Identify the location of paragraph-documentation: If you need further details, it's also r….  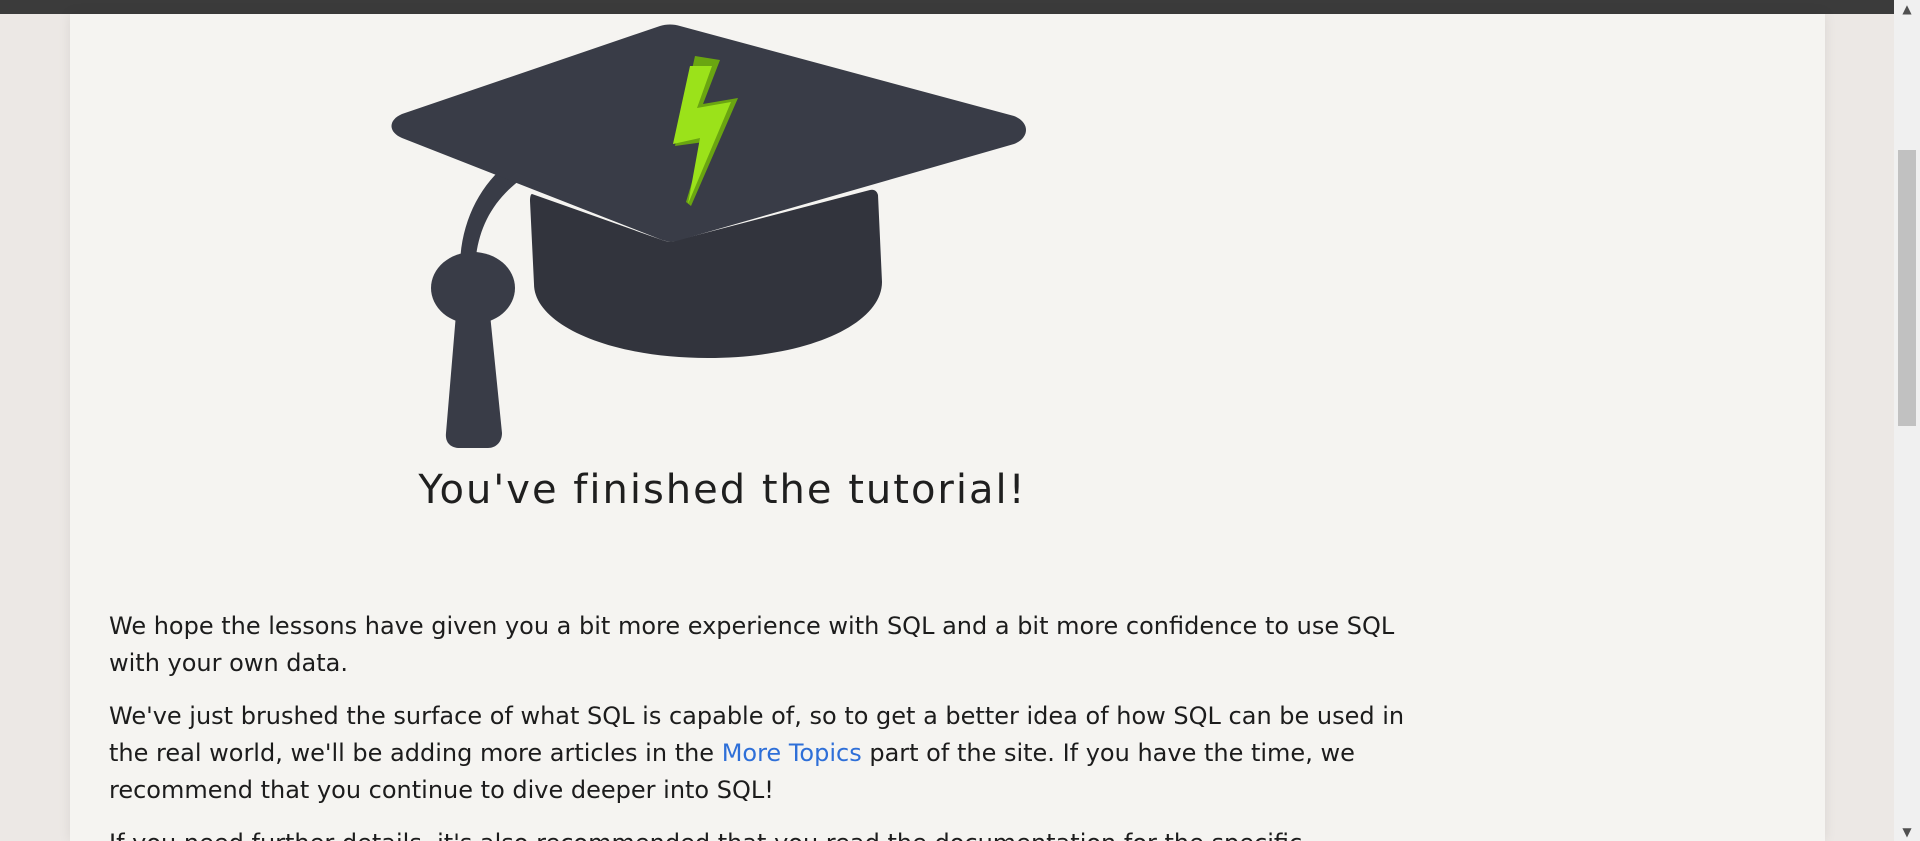
(759, 833).